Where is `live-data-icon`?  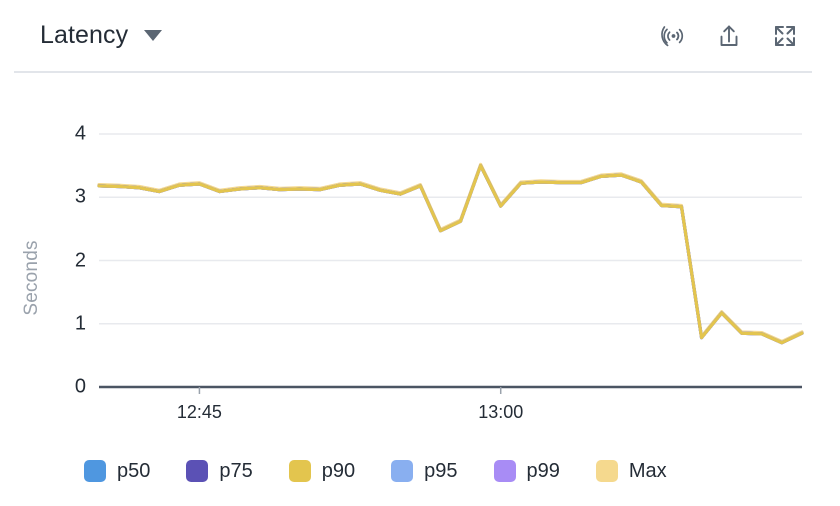
live-data-icon is located at coordinates (673, 36).